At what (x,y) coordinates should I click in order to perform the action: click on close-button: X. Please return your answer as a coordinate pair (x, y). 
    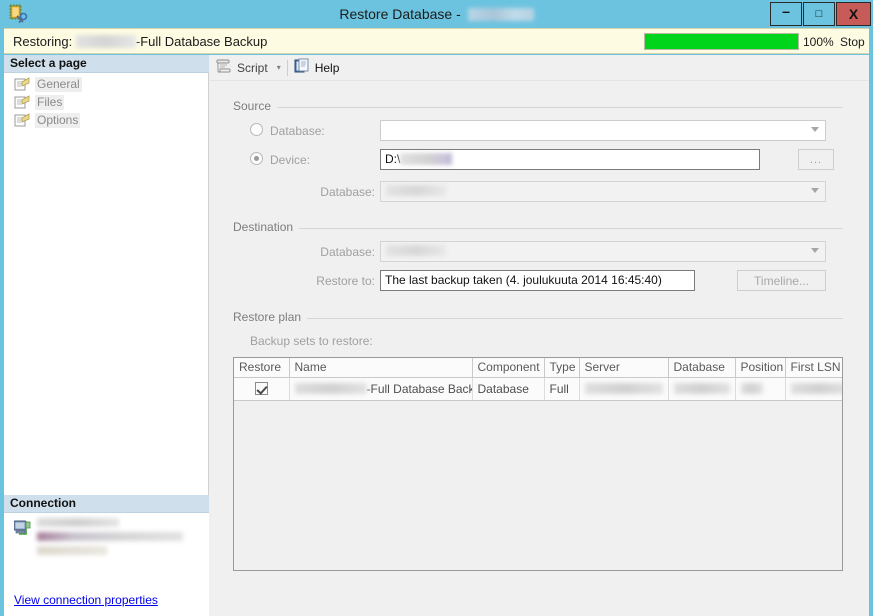
    Looking at the image, I should click on (853, 14).